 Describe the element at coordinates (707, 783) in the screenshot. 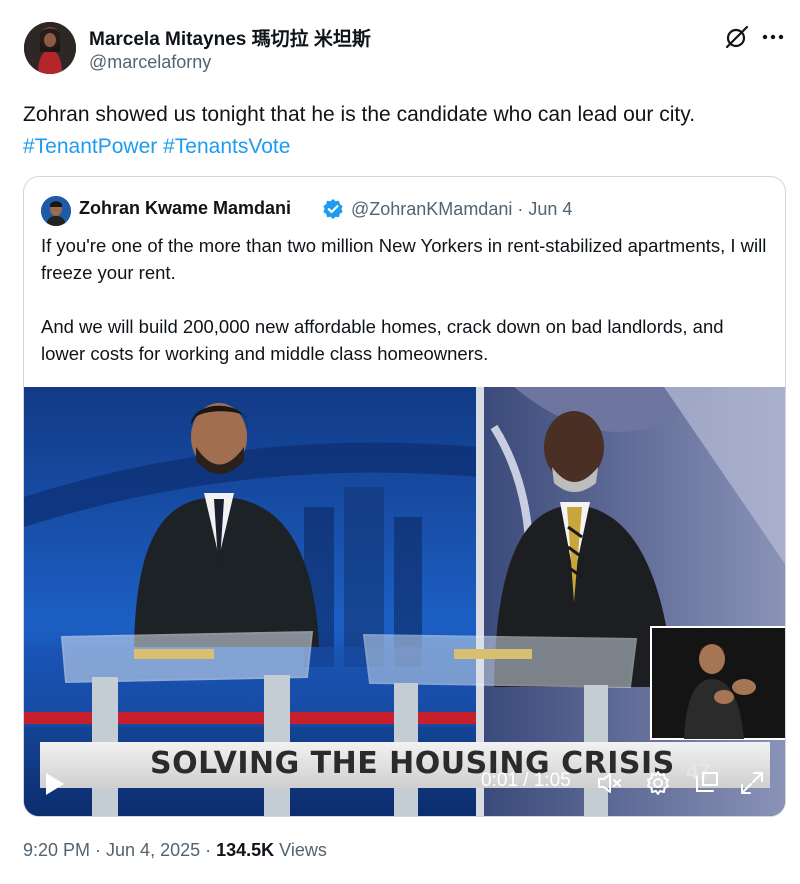

I see `pip-icon` at that location.